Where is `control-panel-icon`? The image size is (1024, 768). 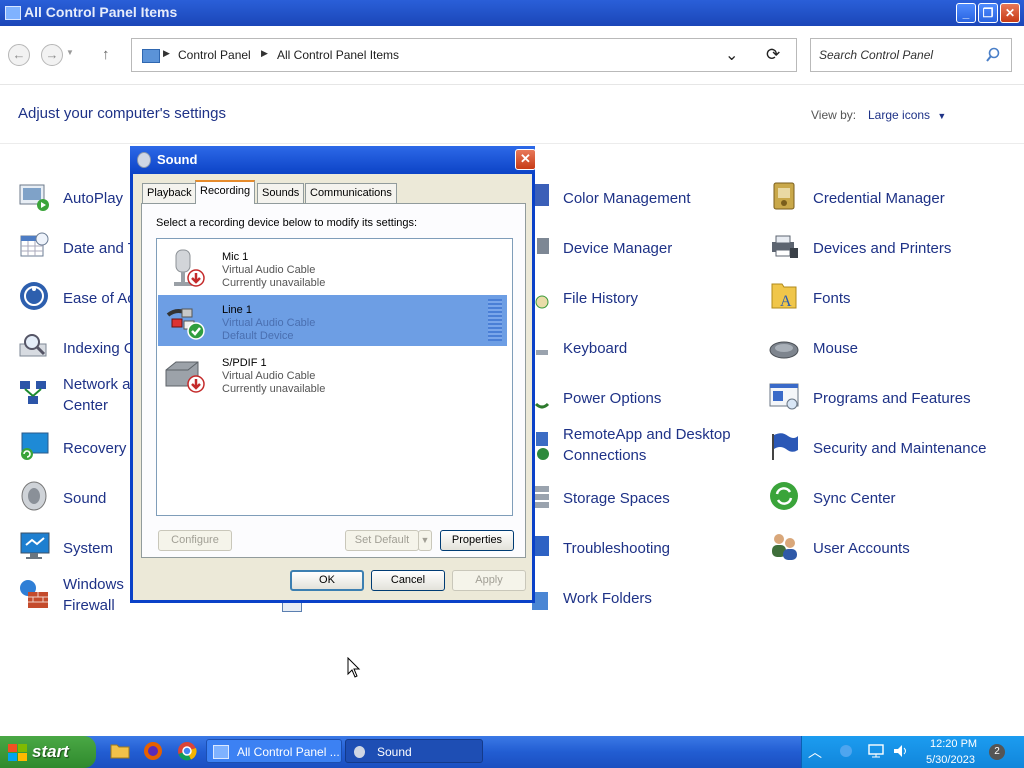 control-panel-icon is located at coordinates (13, 13).